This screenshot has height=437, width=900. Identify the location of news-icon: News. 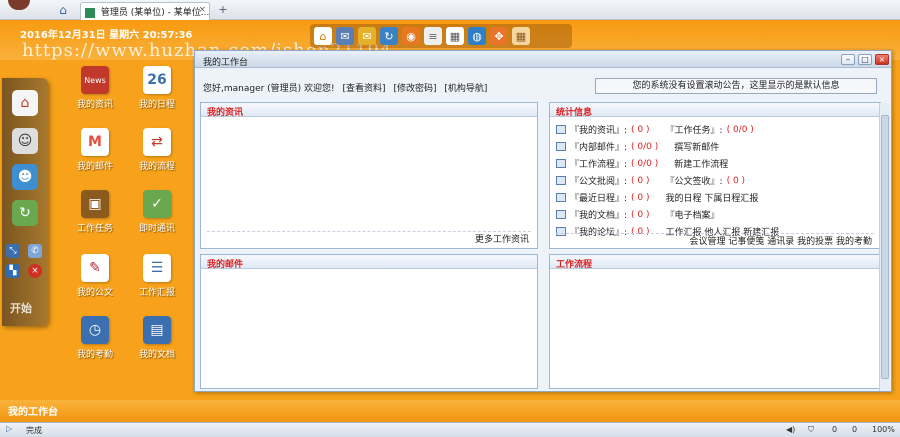
(95, 80).